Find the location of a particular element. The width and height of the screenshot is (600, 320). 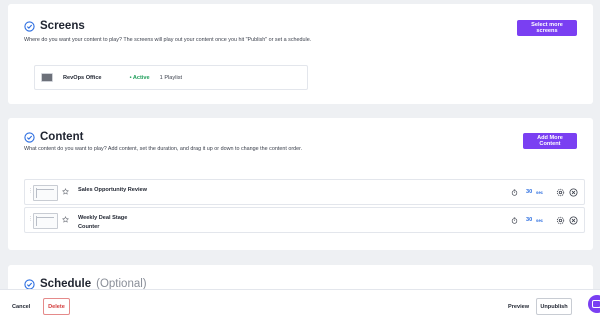

screens-heading: Screens is located at coordinates (54, 26).